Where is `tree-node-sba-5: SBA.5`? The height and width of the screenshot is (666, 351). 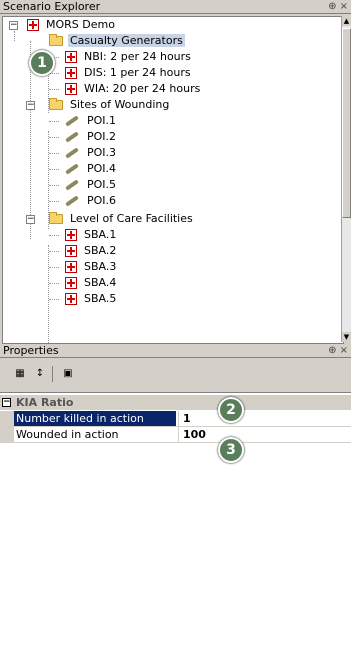
tree-node-sba-5: SBA.5 is located at coordinates (83, 299).